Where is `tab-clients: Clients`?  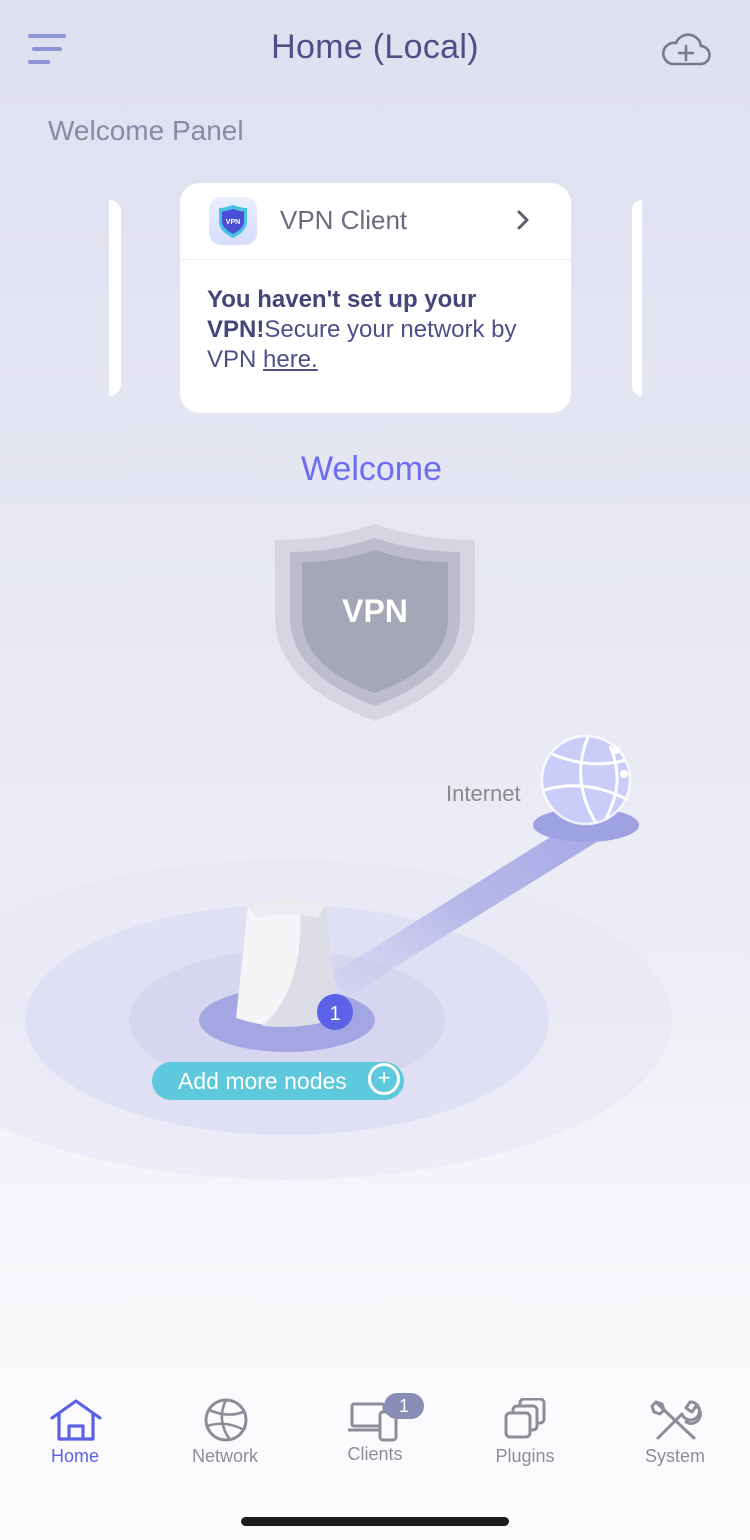 tab-clients: Clients is located at coordinates (375, 1438).